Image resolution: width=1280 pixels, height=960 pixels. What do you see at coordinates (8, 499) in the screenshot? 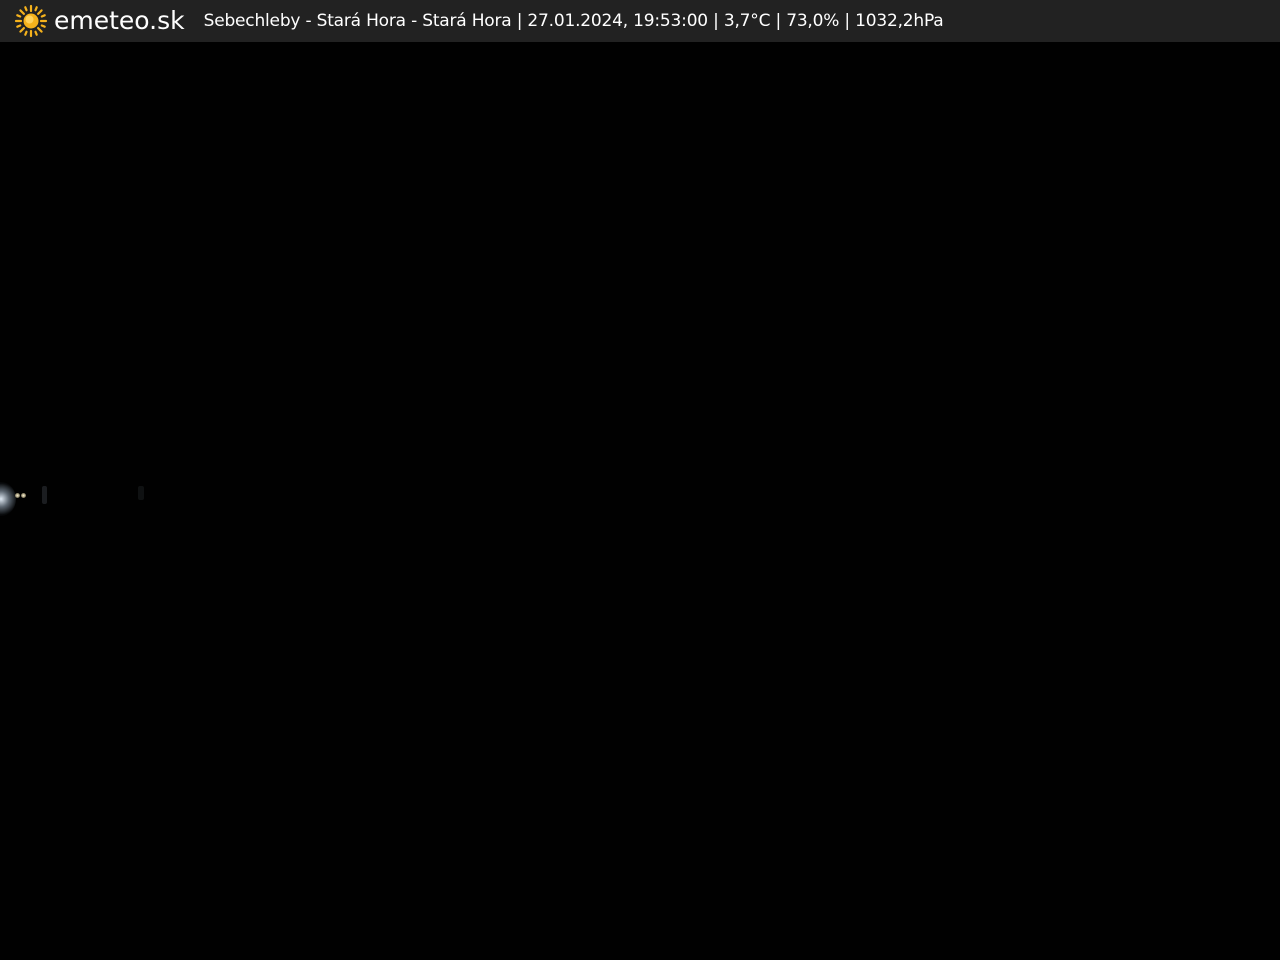
I see `light-glow-left` at bounding box center [8, 499].